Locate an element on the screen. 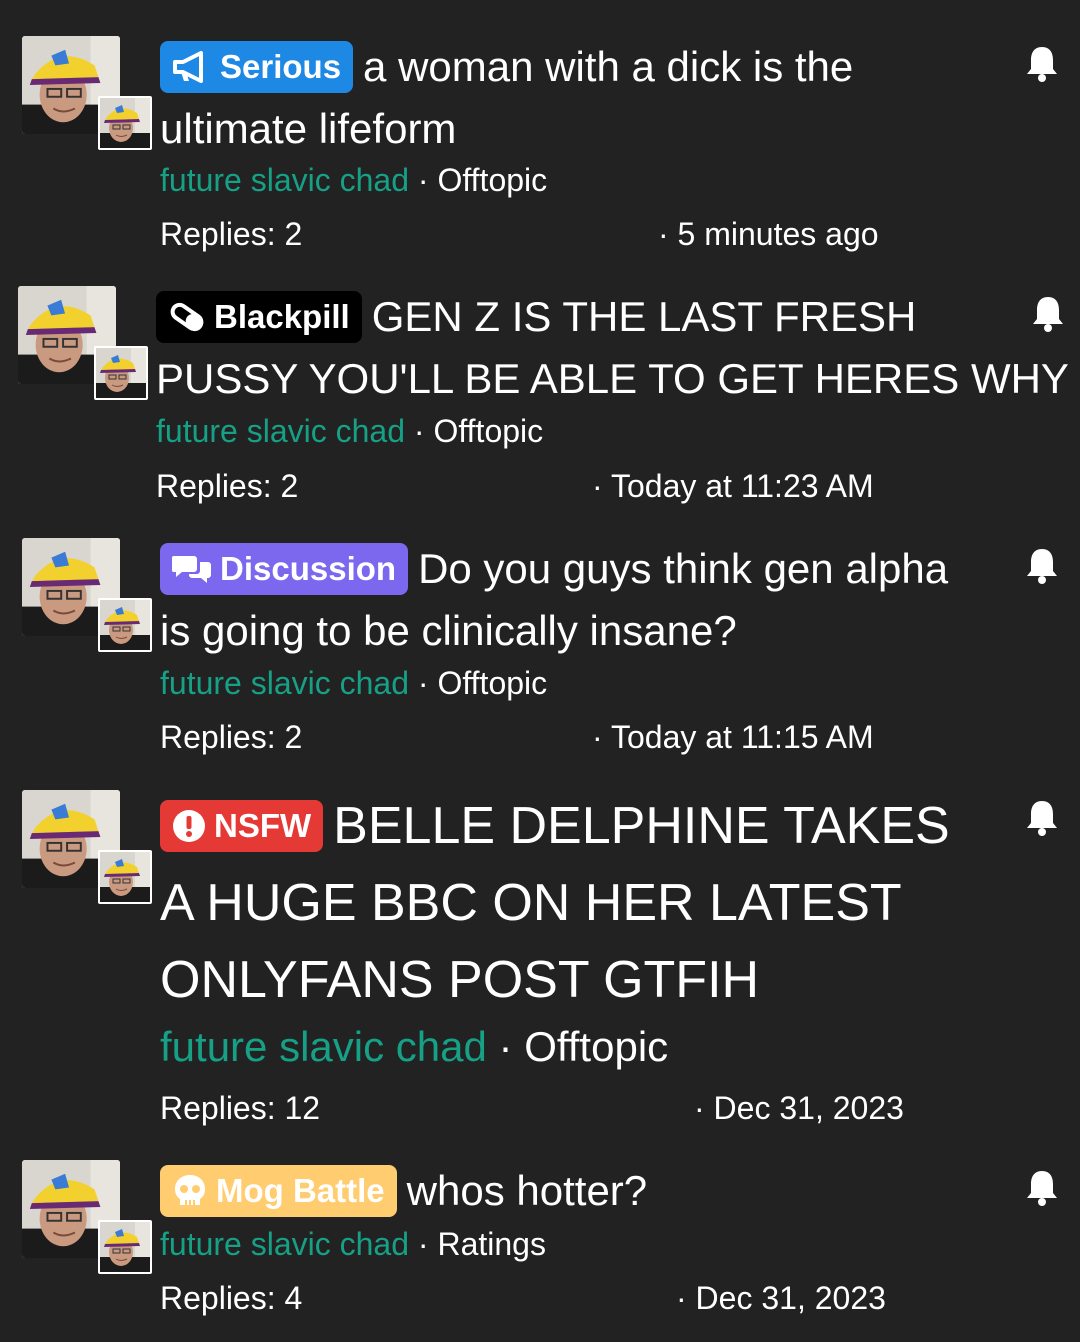  title-line: ultimate lifeform is located at coordinates (308, 128).